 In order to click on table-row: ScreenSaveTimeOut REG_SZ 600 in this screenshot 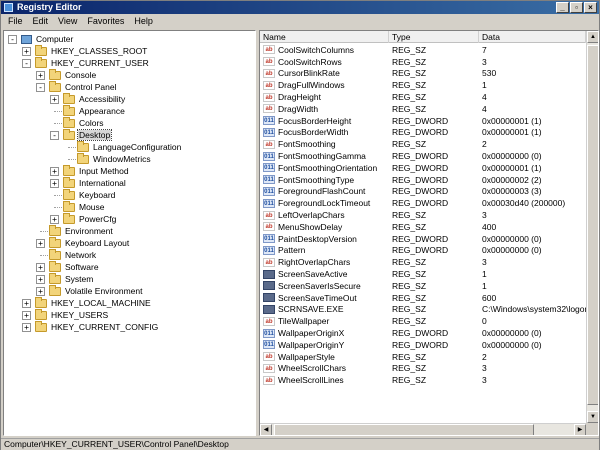, I will do `click(423, 298)`.